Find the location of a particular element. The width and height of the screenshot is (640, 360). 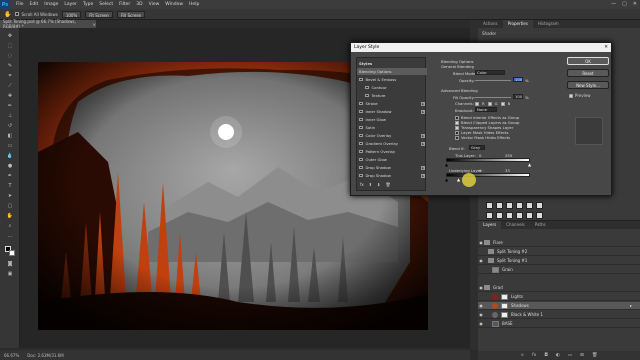

this-layer-ramp is located at coordinates (488, 160).